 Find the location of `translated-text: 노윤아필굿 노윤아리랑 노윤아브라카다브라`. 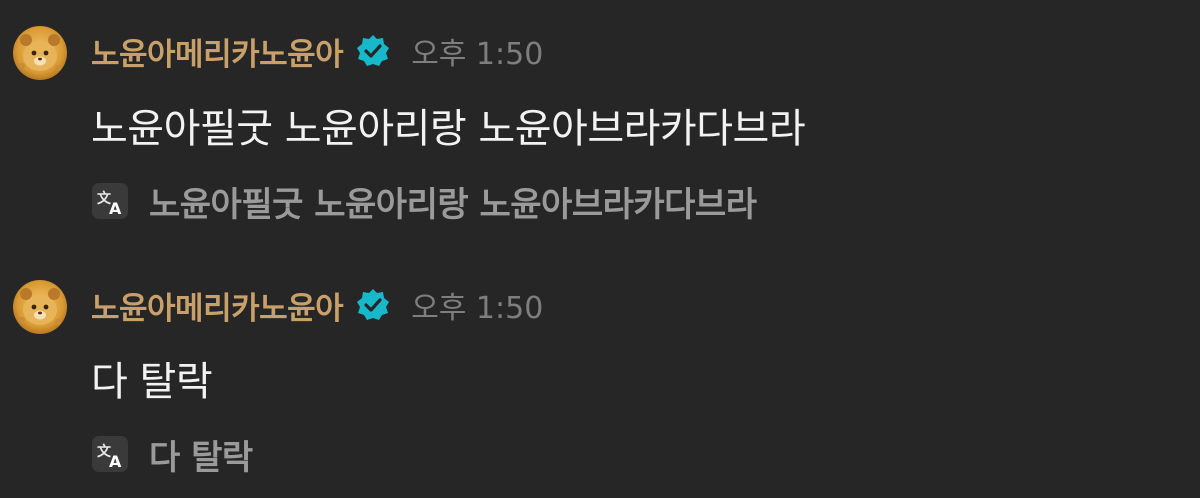

translated-text: 노윤아필굿 노윤아리랑 노윤아브라카다브라 is located at coordinates (453, 204).